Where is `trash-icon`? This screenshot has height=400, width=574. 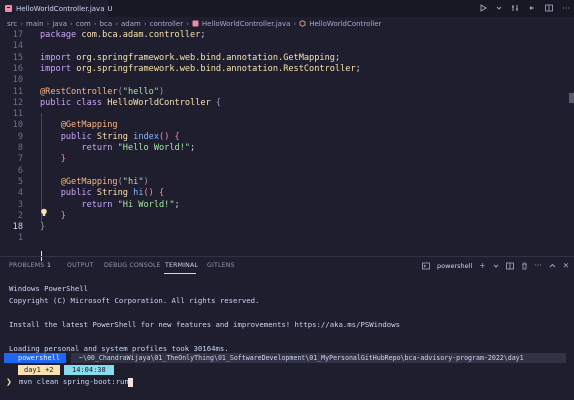
trash-icon is located at coordinates (524, 266).